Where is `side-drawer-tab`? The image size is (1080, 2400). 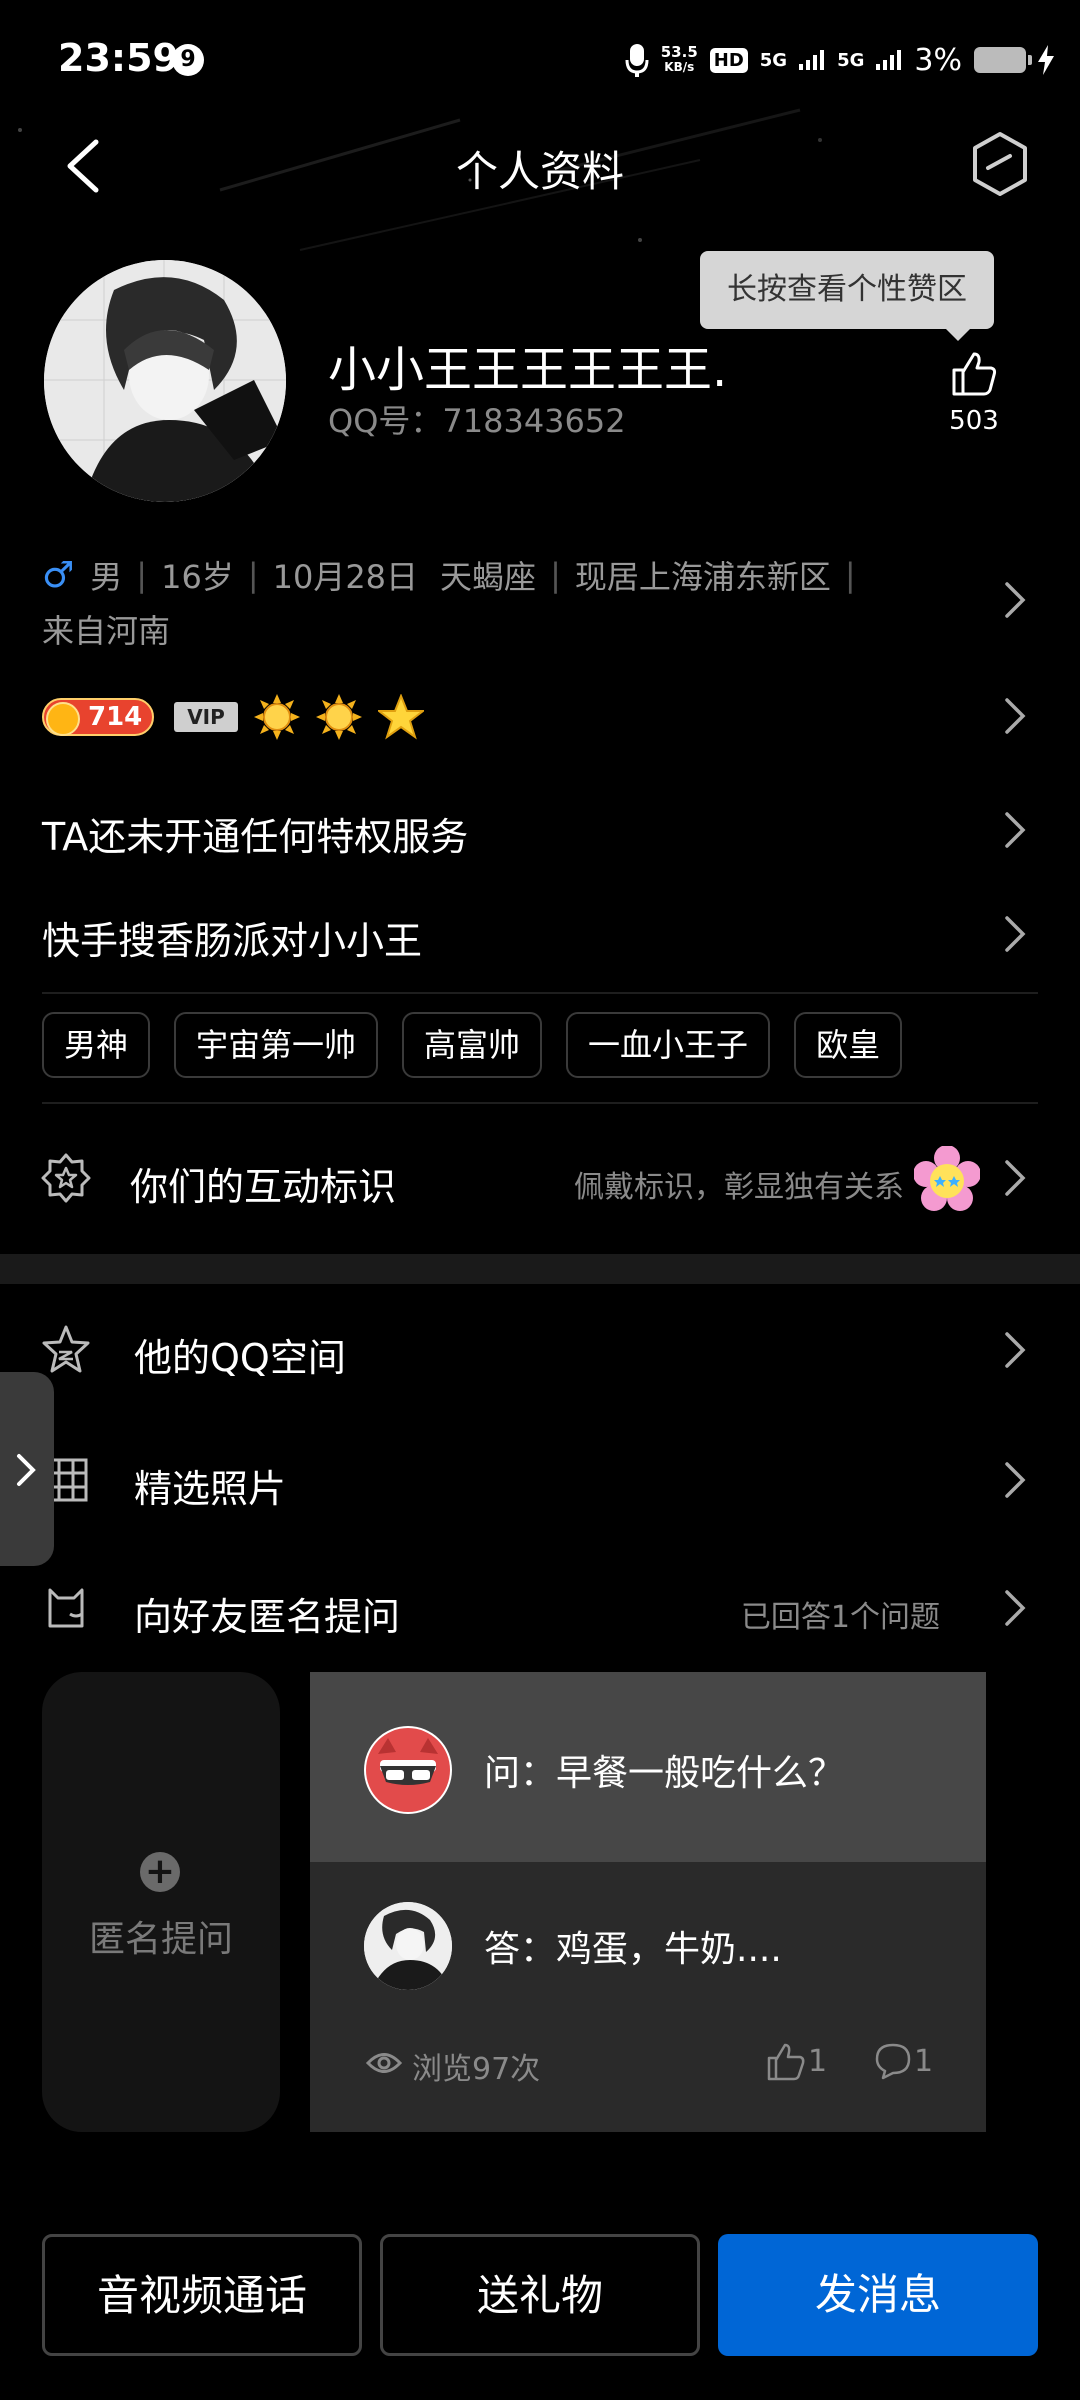
side-drawer-tab is located at coordinates (27, 1469).